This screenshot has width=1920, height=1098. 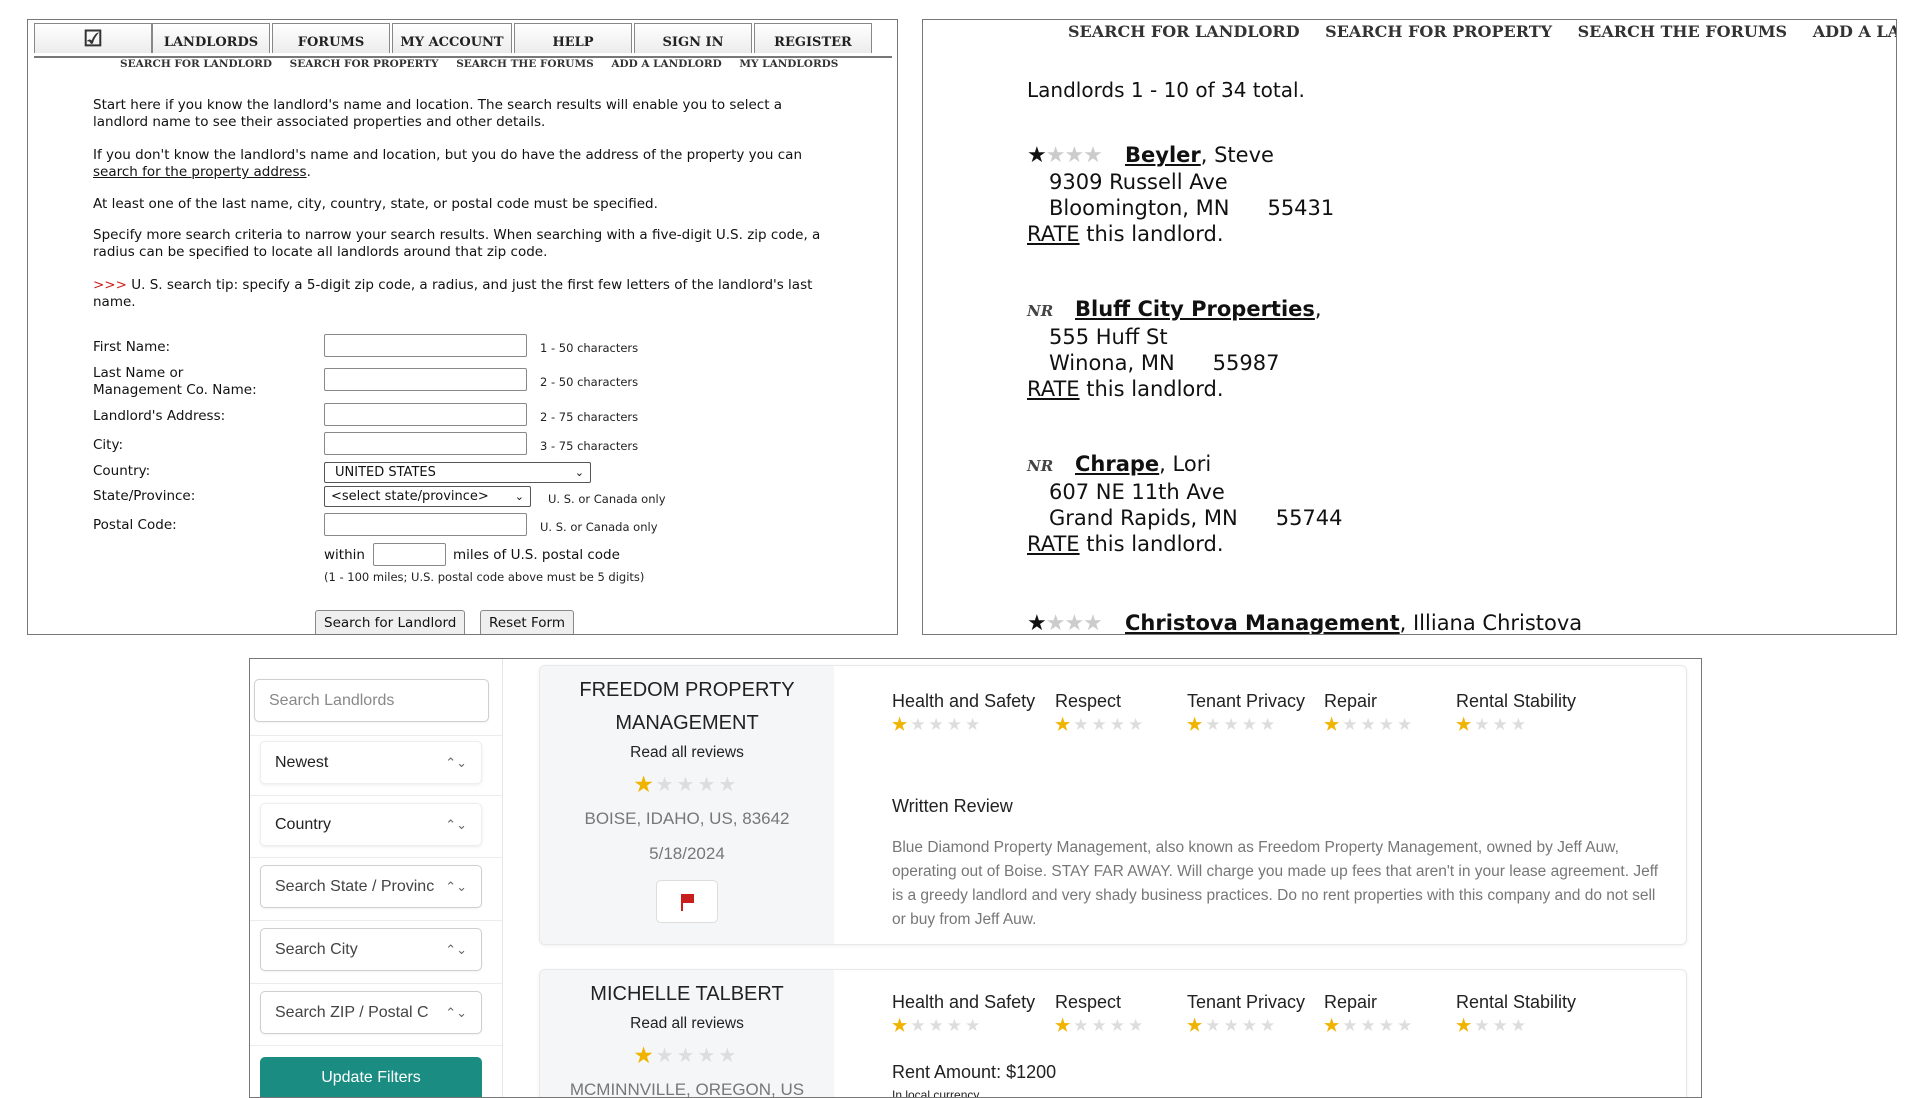 What do you see at coordinates (371, 762) in the screenshot?
I see `sort-select: Newest ⌃⌄` at bounding box center [371, 762].